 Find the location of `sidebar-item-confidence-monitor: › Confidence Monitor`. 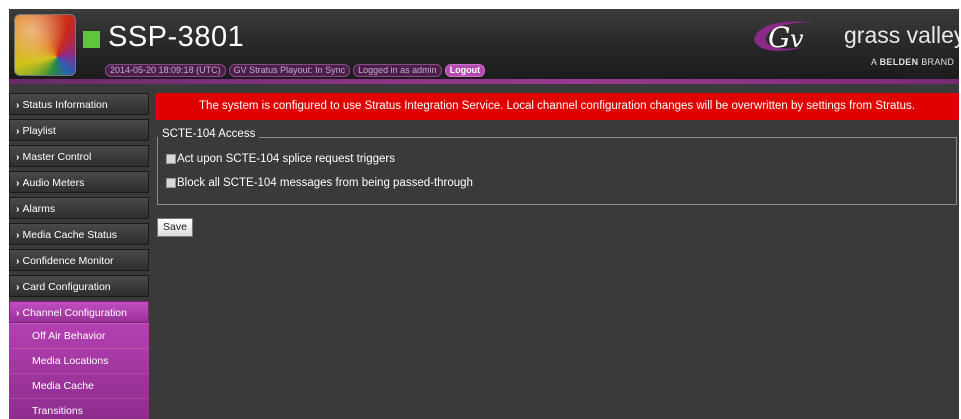

sidebar-item-confidence-monitor: › Confidence Monitor is located at coordinates (79, 260).